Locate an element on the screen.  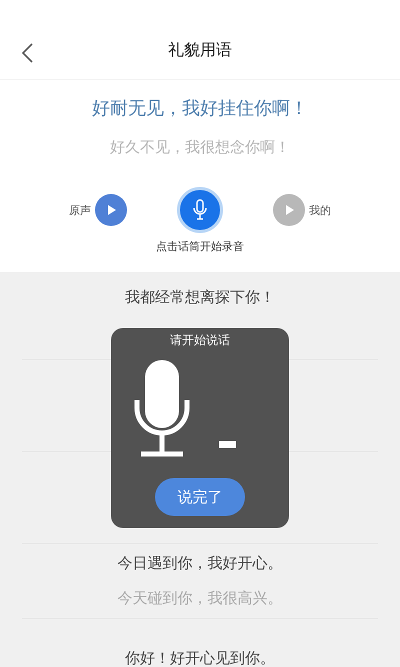
phrase-text: 今日遇到你，我好开心。 is located at coordinates (200, 563).